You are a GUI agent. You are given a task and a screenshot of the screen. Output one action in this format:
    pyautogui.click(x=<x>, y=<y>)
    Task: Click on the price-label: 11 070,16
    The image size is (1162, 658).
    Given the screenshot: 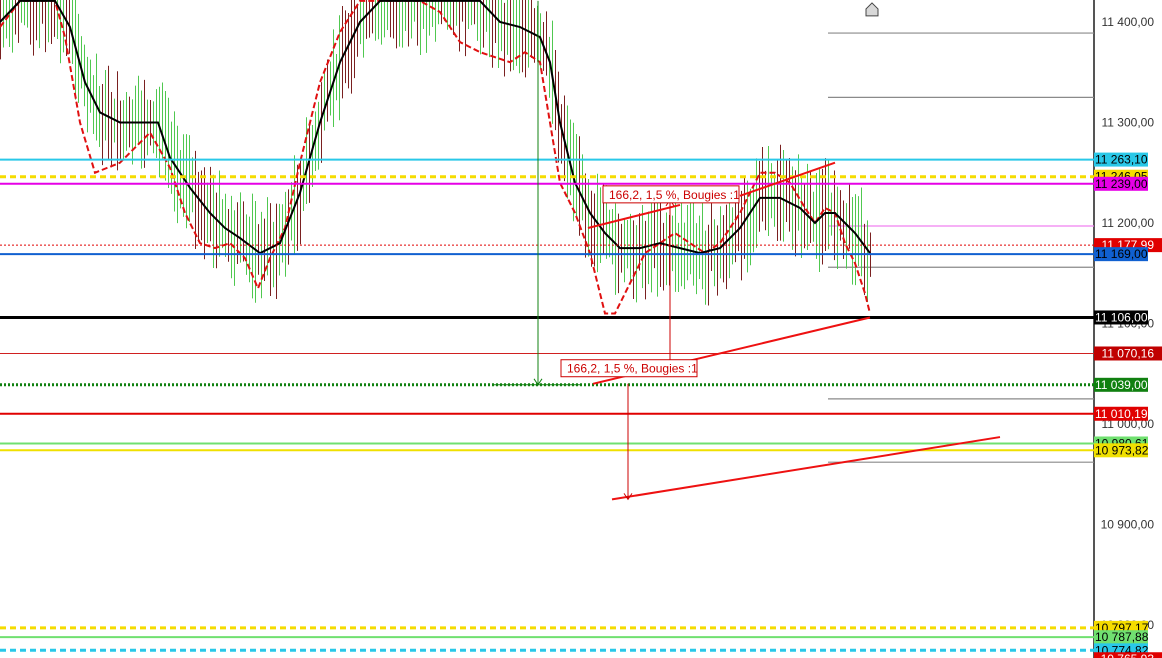 What is the action you would take?
    pyautogui.click(x=1128, y=353)
    